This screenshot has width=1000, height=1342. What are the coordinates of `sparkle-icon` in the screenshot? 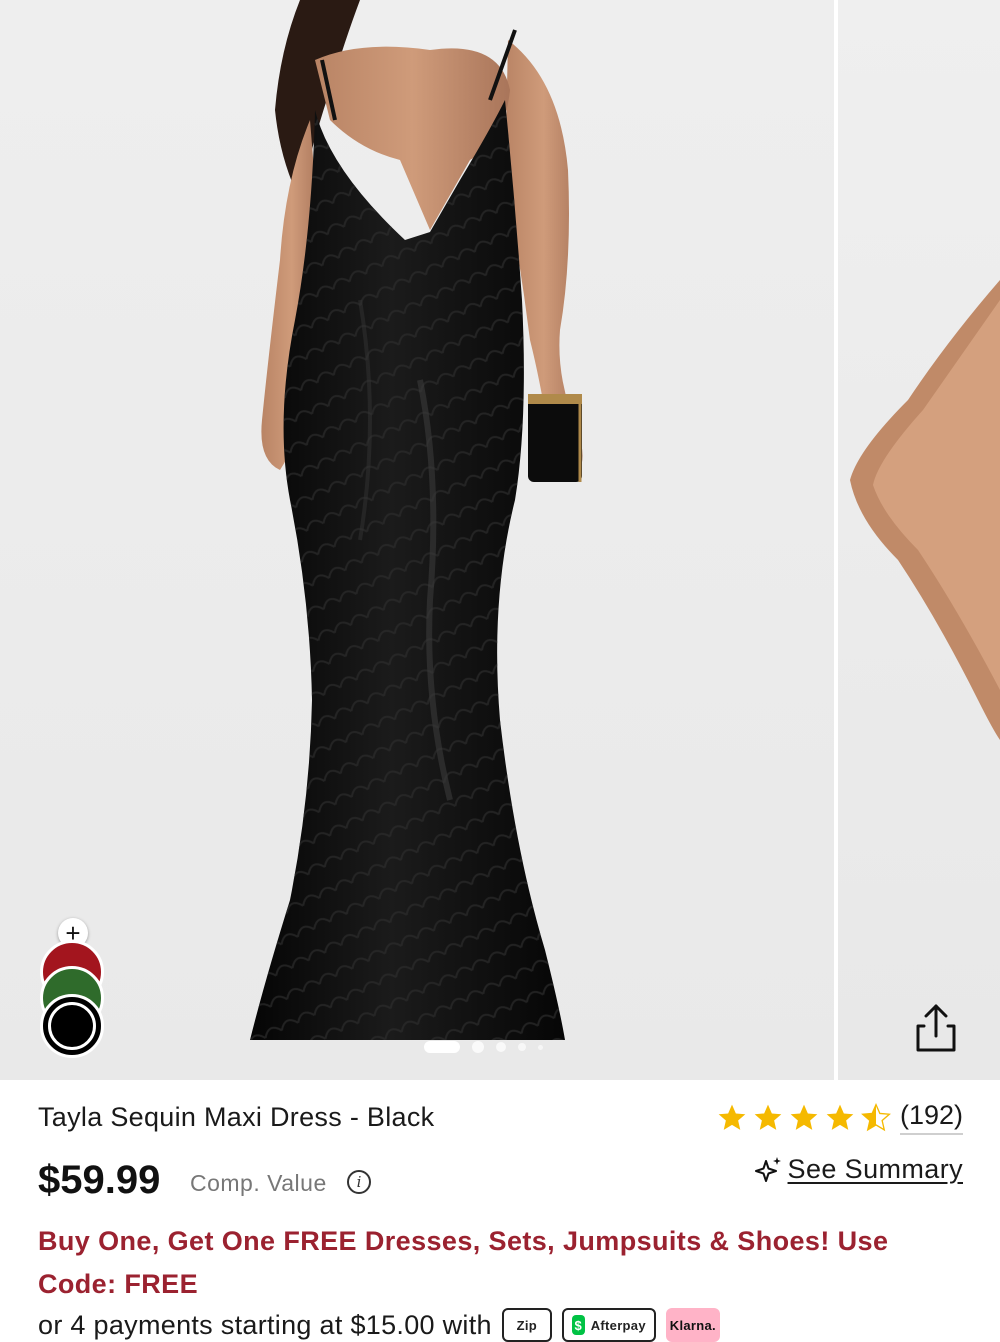 It's located at (767, 1169).